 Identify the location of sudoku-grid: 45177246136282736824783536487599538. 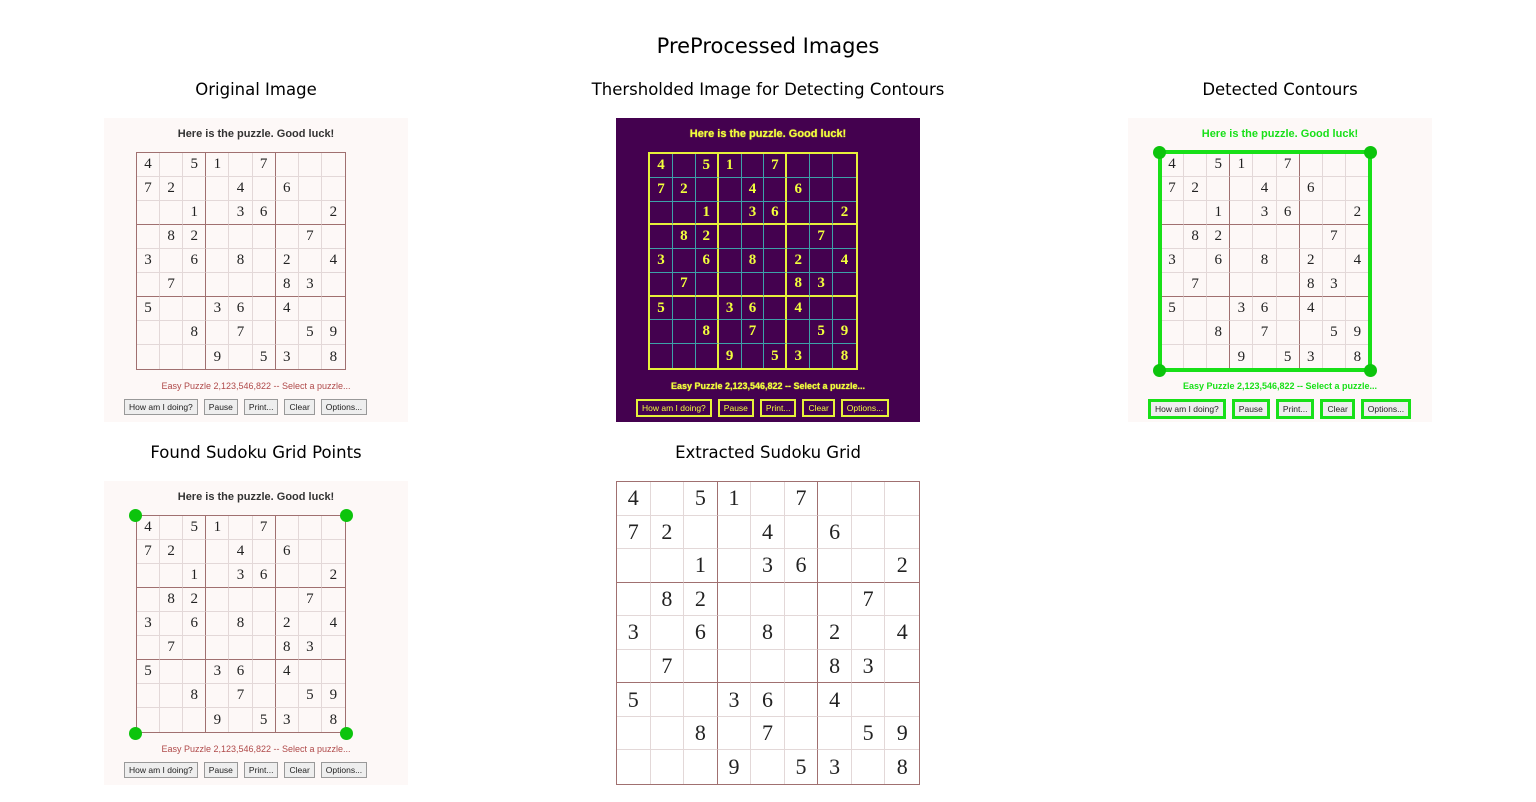
(768, 633).